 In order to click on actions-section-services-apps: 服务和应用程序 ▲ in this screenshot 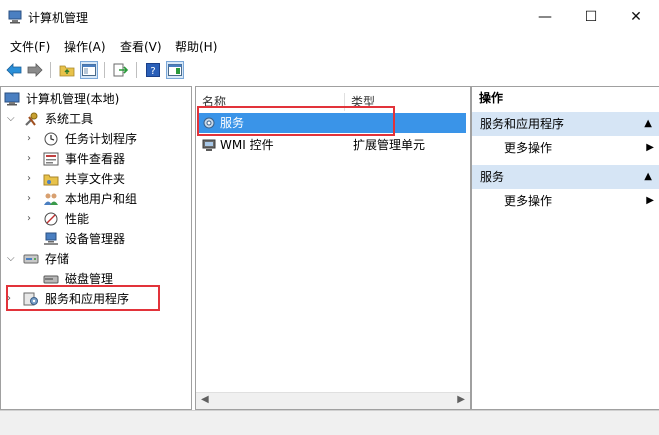, I will do `click(565, 124)`.